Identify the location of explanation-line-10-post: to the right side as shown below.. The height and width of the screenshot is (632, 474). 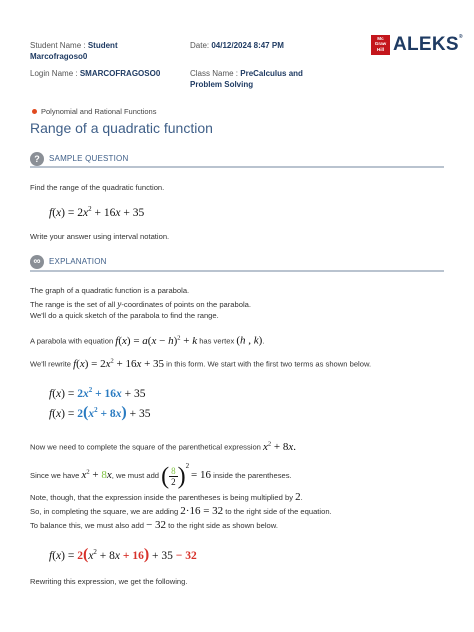
(222, 525).